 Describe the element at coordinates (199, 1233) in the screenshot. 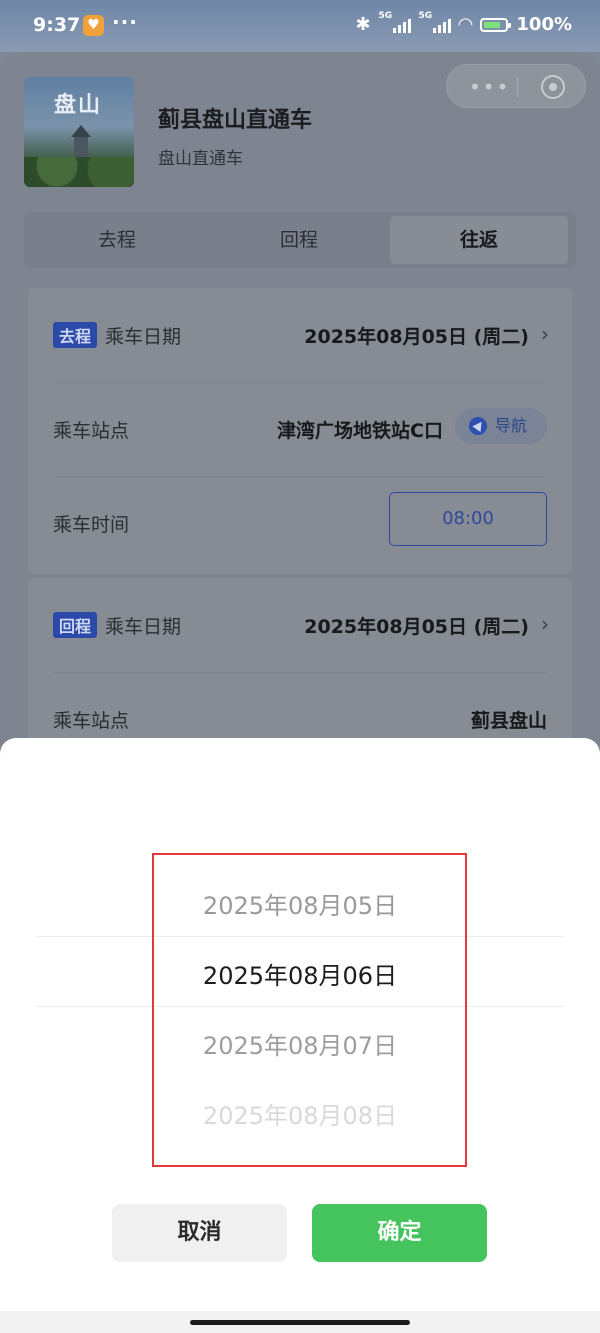

I see `cancel-button: 取消` at that location.